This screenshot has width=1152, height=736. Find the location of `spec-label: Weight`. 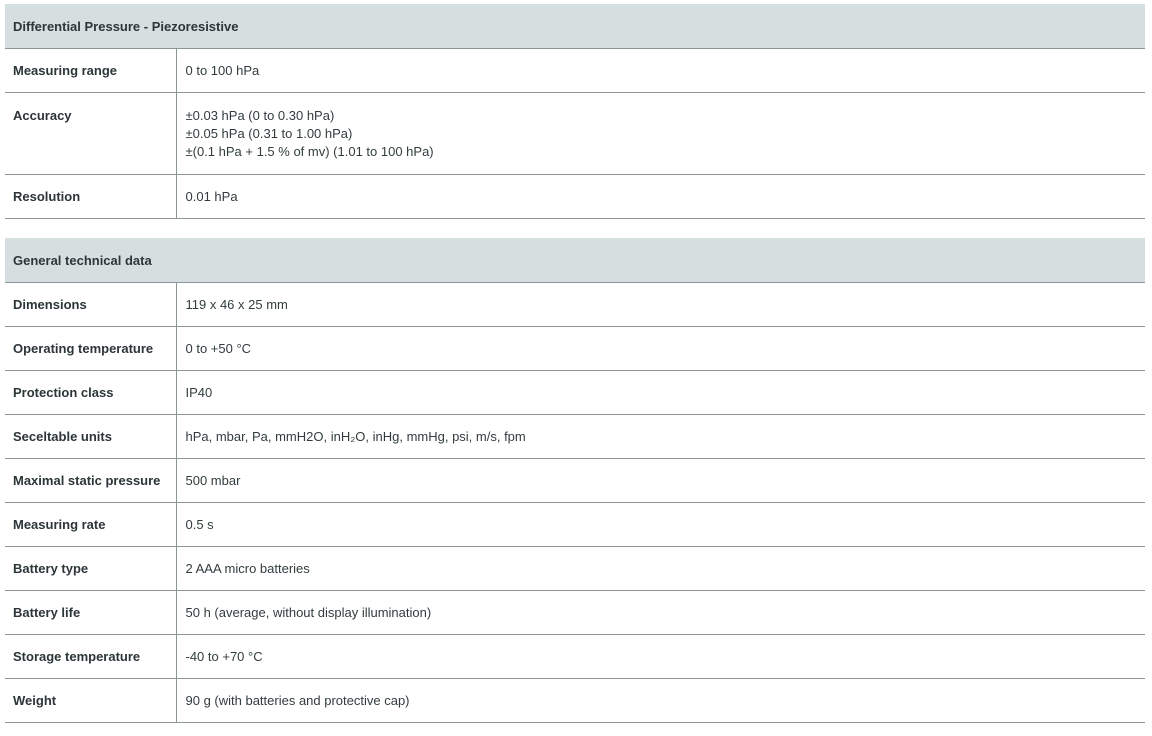

spec-label: Weight is located at coordinates (91, 700).